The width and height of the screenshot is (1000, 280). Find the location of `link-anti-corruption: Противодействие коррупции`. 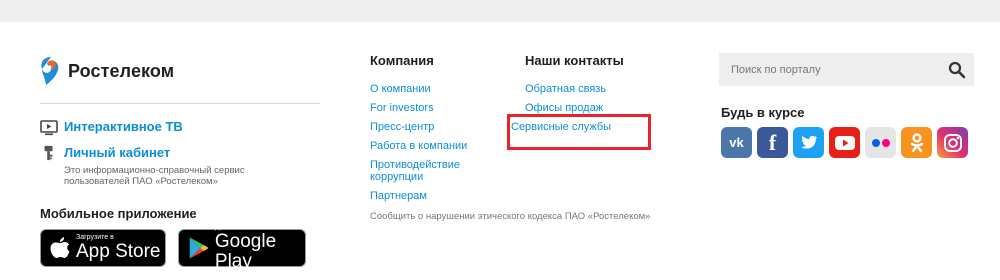

link-anti-corruption: Противодействие коррупции is located at coordinates (420, 171).